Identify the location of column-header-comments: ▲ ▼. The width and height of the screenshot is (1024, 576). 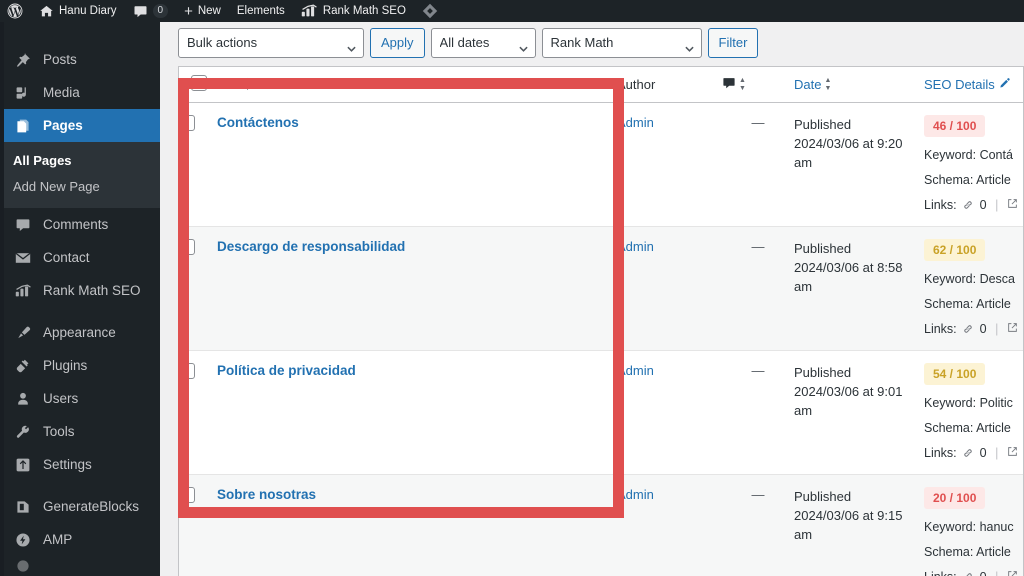
(758, 85).